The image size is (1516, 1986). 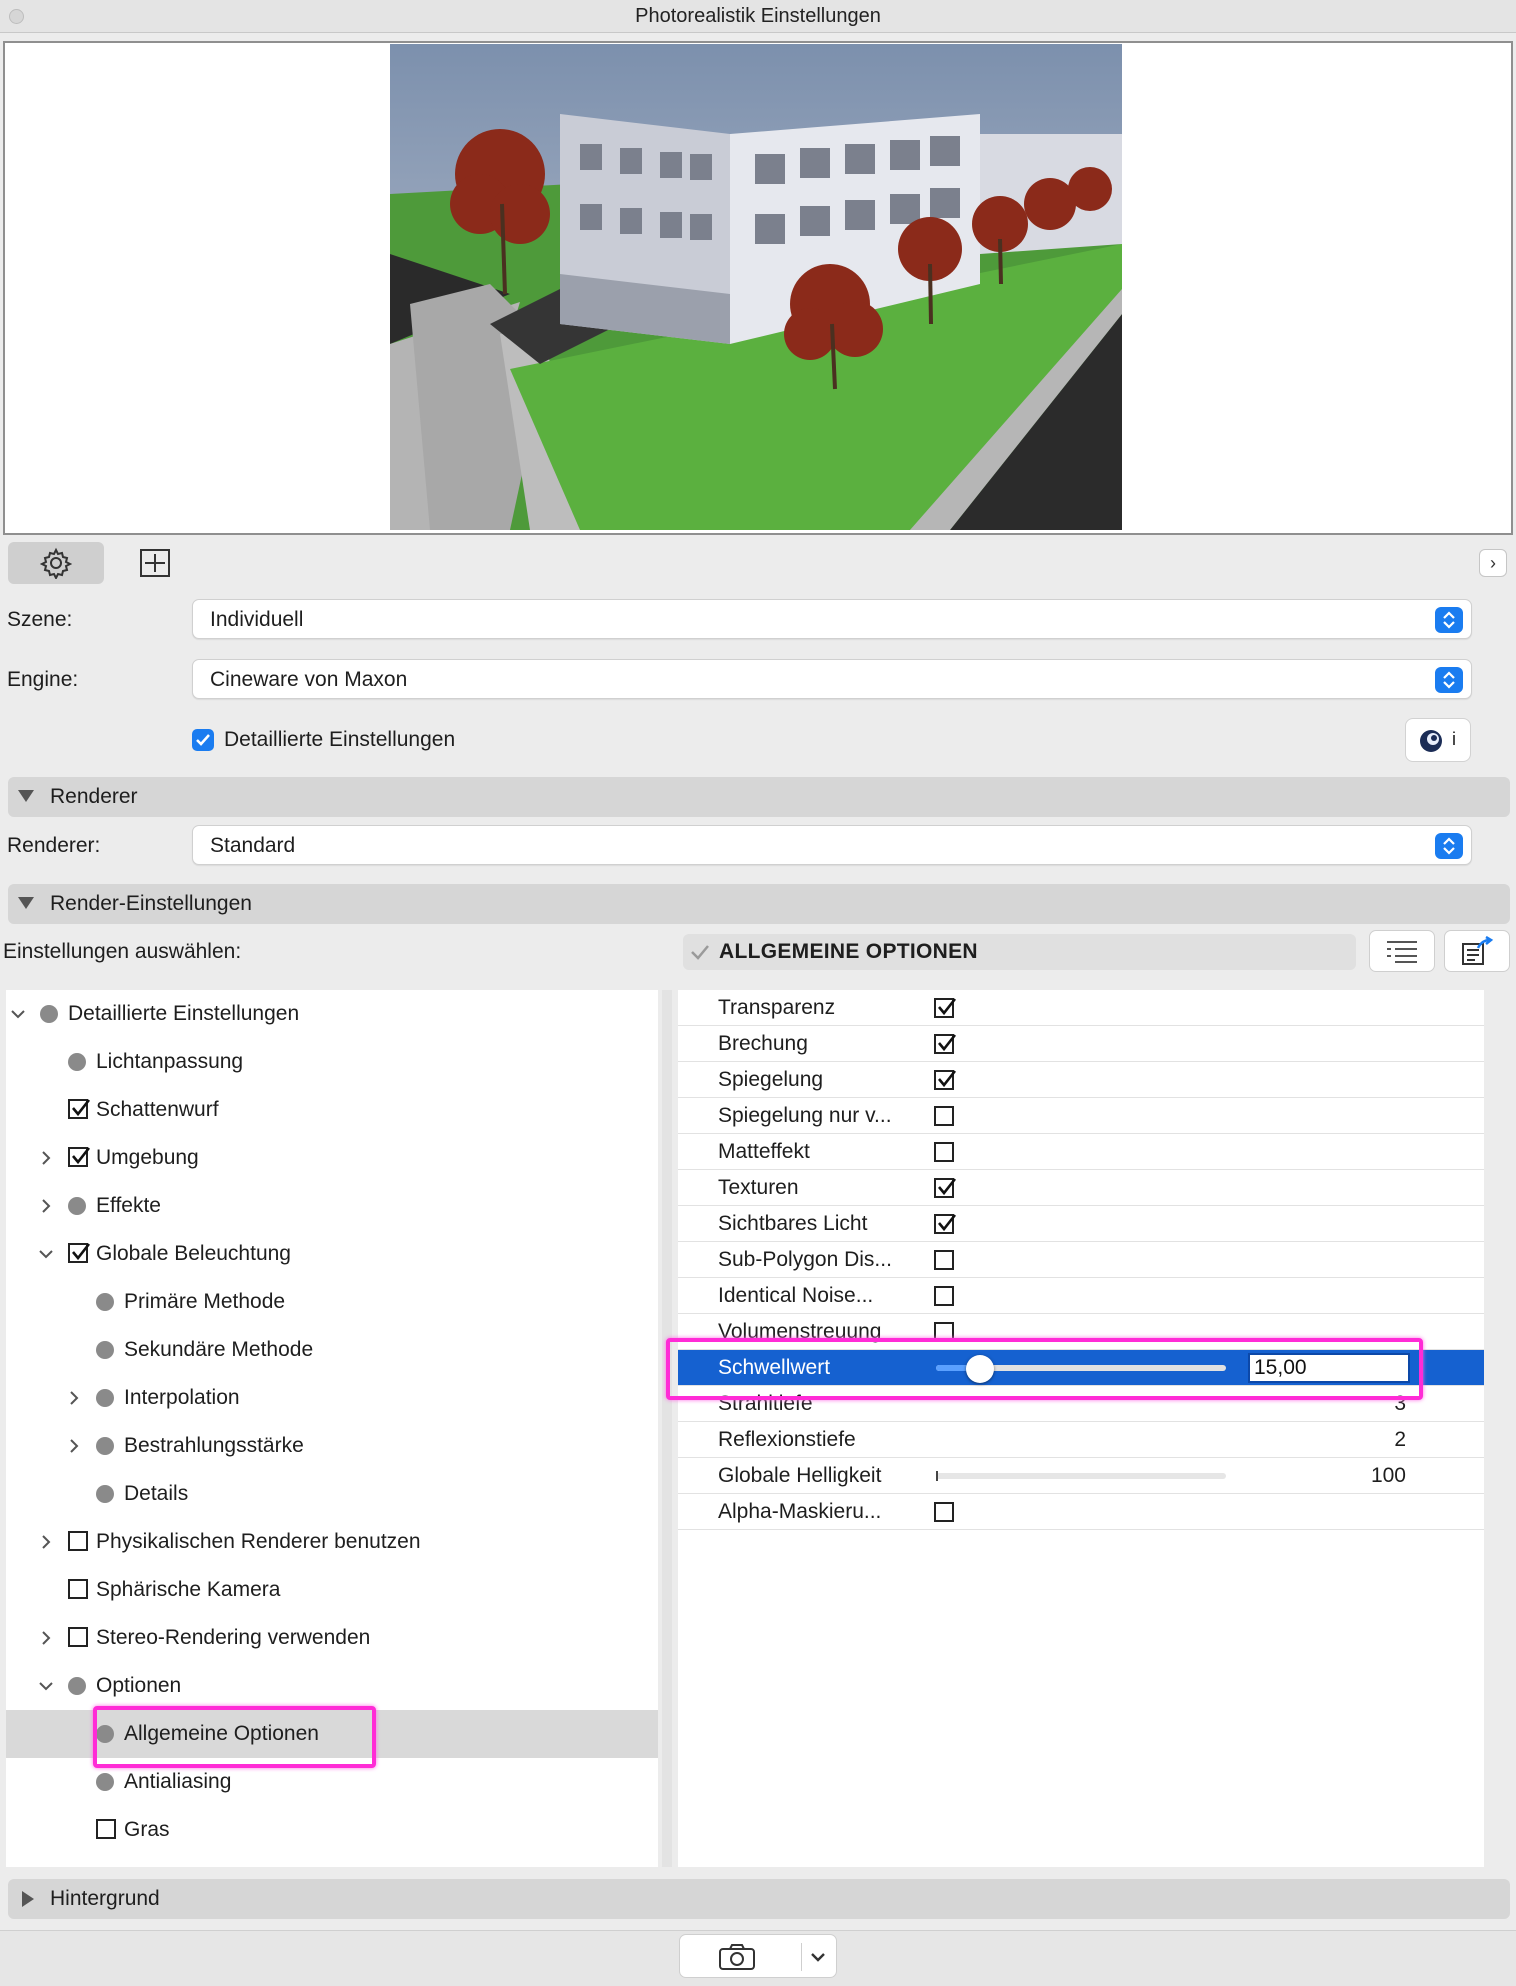 What do you see at coordinates (1081, 1008) in the screenshot?
I see `property-row: Transparenz` at bounding box center [1081, 1008].